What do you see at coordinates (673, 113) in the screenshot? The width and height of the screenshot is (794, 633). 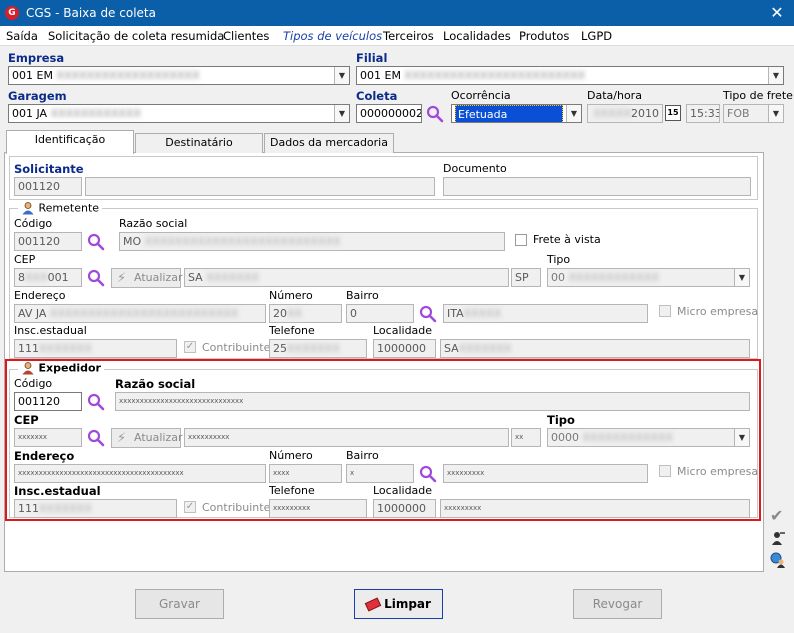 I see `calendar-icon: 15` at bounding box center [673, 113].